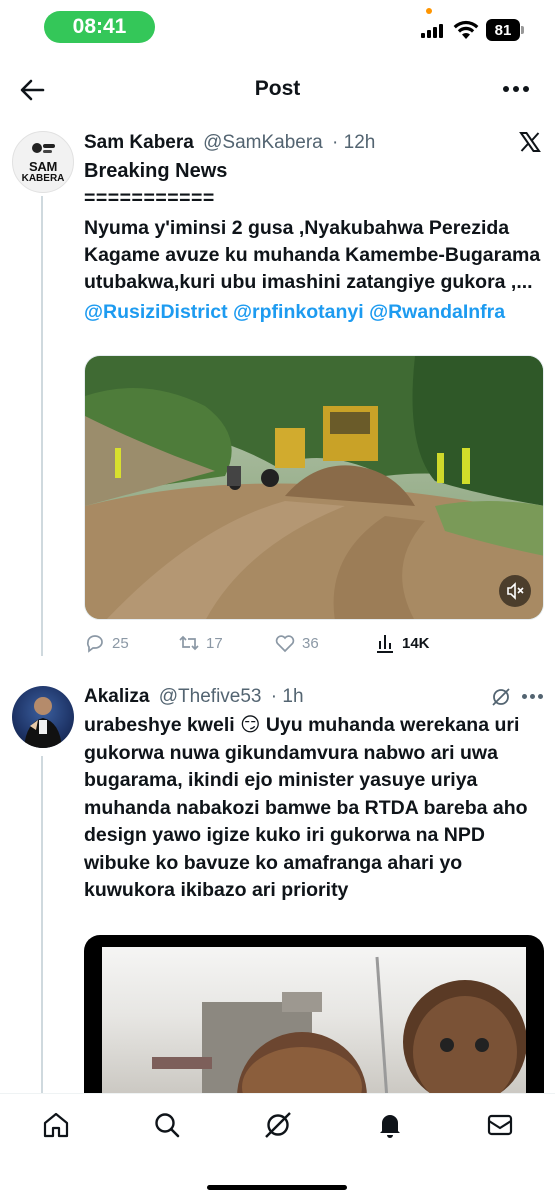 The image size is (555, 1200). What do you see at coordinates (296, 643) in the screenshot?
I see `like-button: 36` at bounding box center [296, 643].